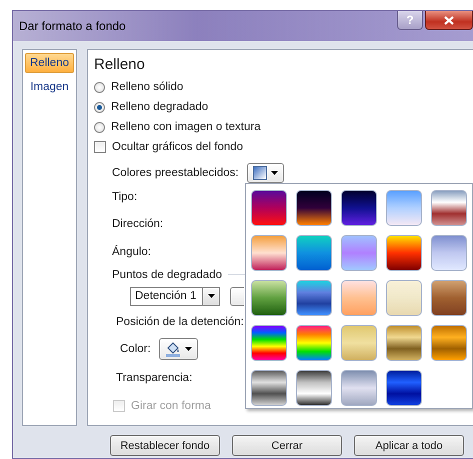 The image size is (473, 459). Describe the element at coordinates (100, 147) in the screenshot. I see `checkbox` at that location.